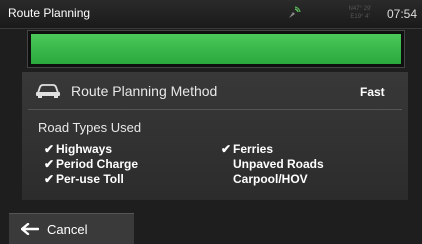 This screenshot has width=422, height=244. I want to click on route-method-value: Fast, so click(372, 92).